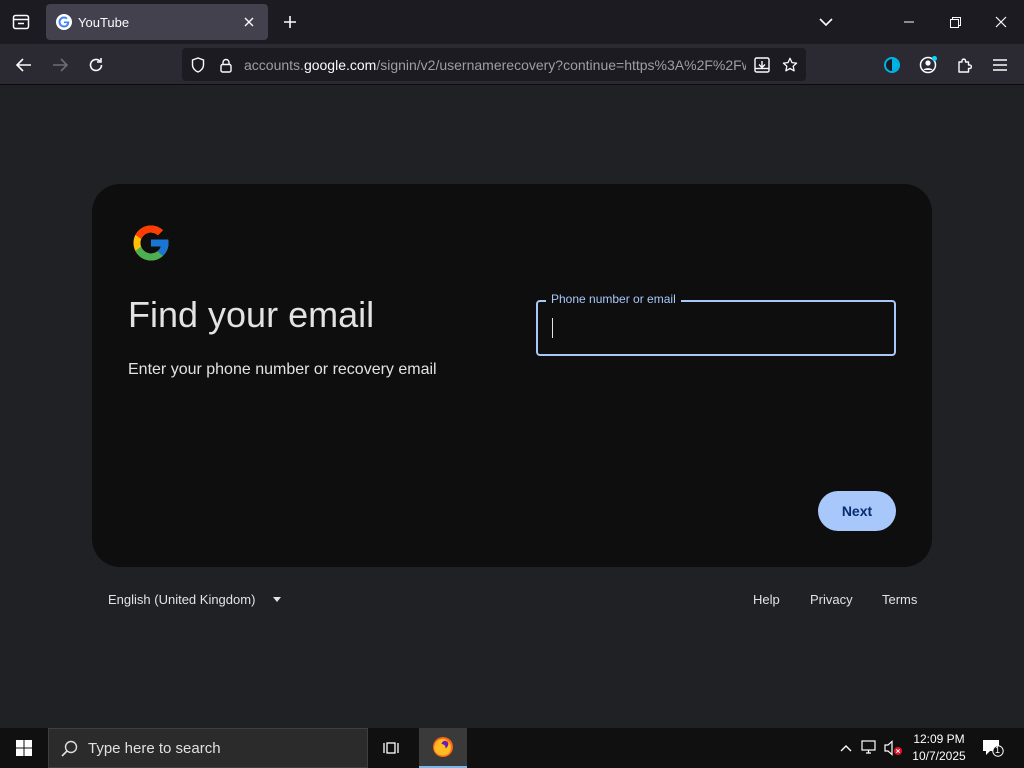 The height and width of the screenshot is (768, 1024). I want to click on taskbar: Type here to search 12:09 PM 10/7/2025 1, so click(512, 748).